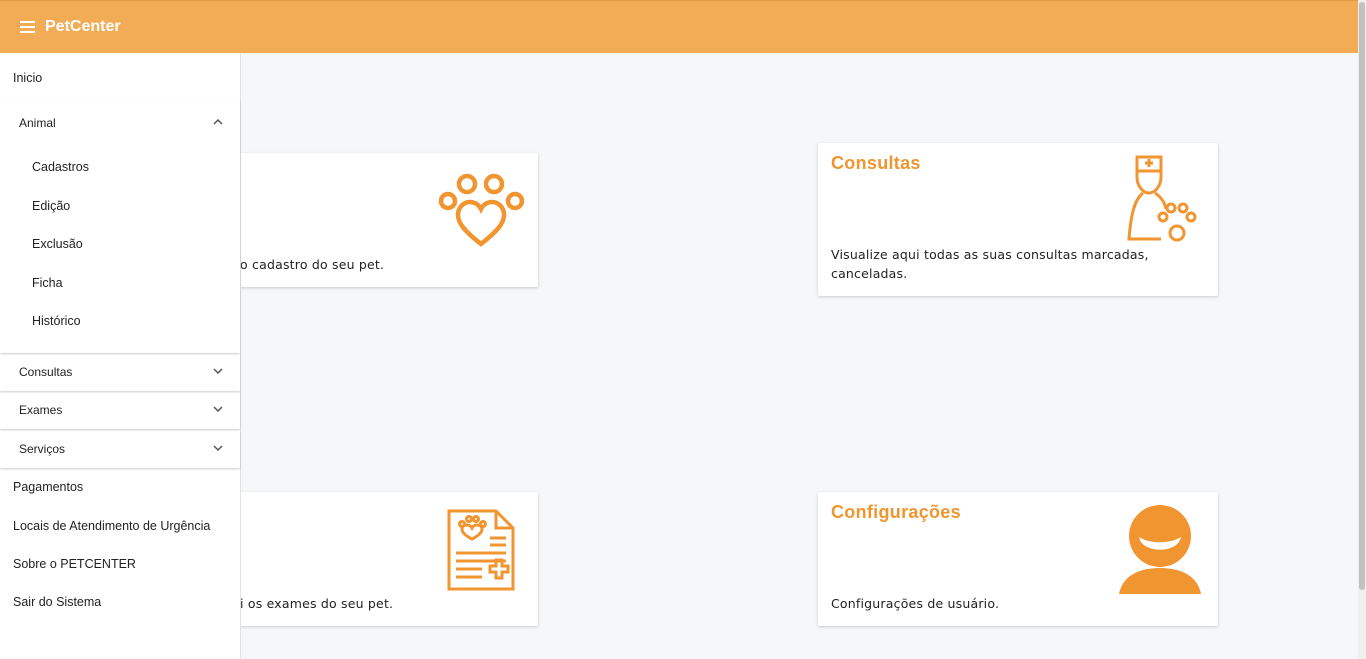  I want to click on exames-card-text: i os exames do seu pet., so click(317, 603).